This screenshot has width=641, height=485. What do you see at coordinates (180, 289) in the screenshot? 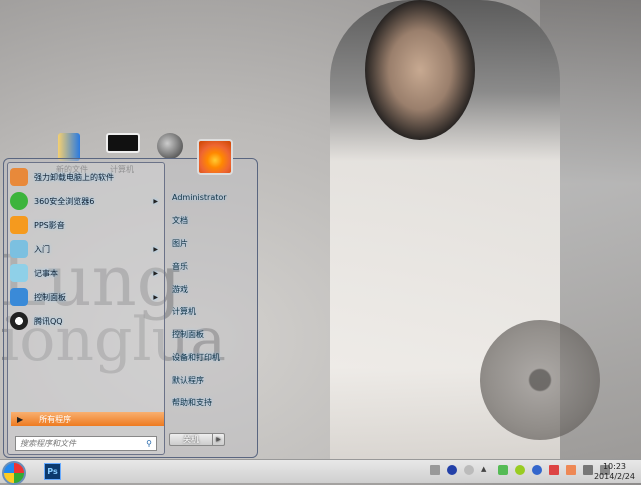
I see `menu-link-games: 游戏` at bounding box center [180, 289].